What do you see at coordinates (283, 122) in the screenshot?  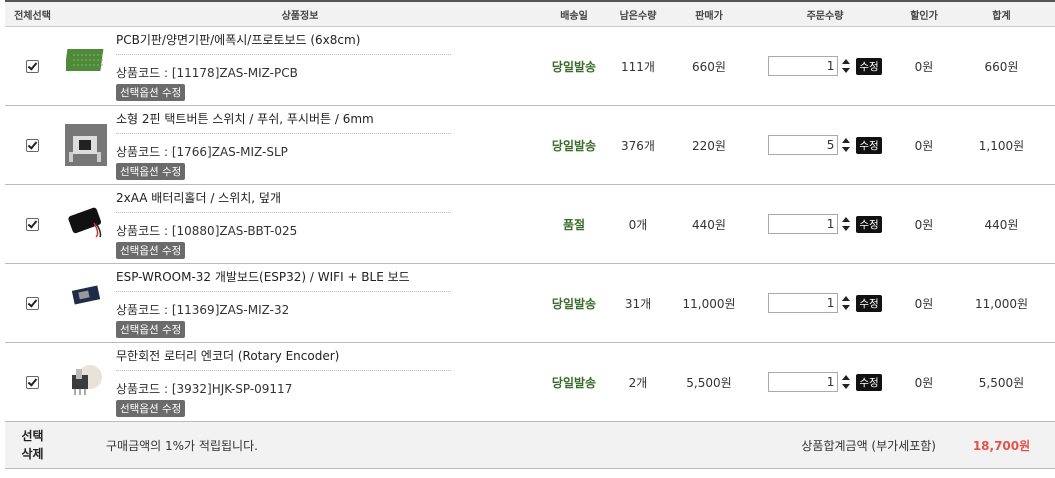 I see `product-name: 소형 2핀 택트버튼 스위치 / 푸쉬, 푸시버튼 / 6mm` at bounding box center [283, 122].